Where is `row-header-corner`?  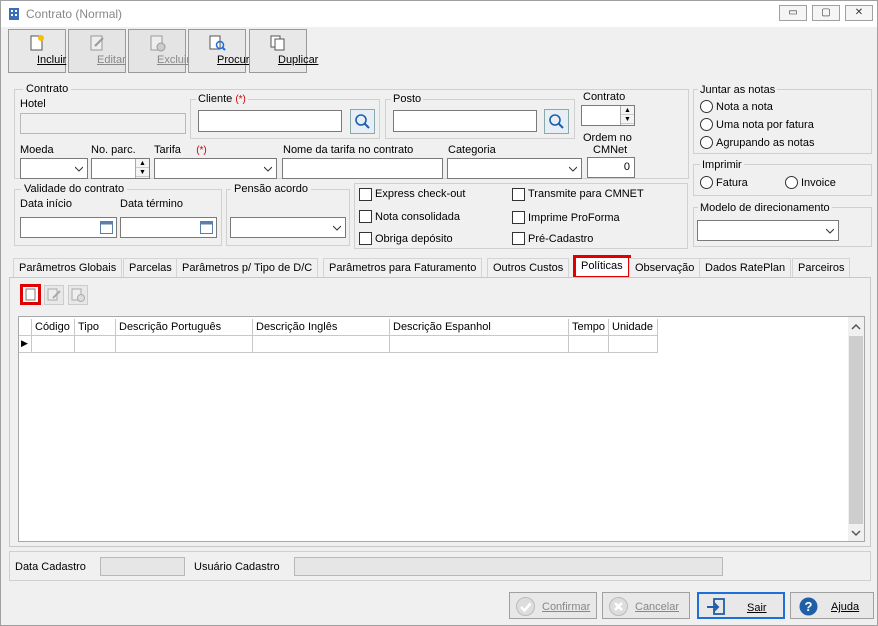 row-header-corner is located at coordinates (25, 327).